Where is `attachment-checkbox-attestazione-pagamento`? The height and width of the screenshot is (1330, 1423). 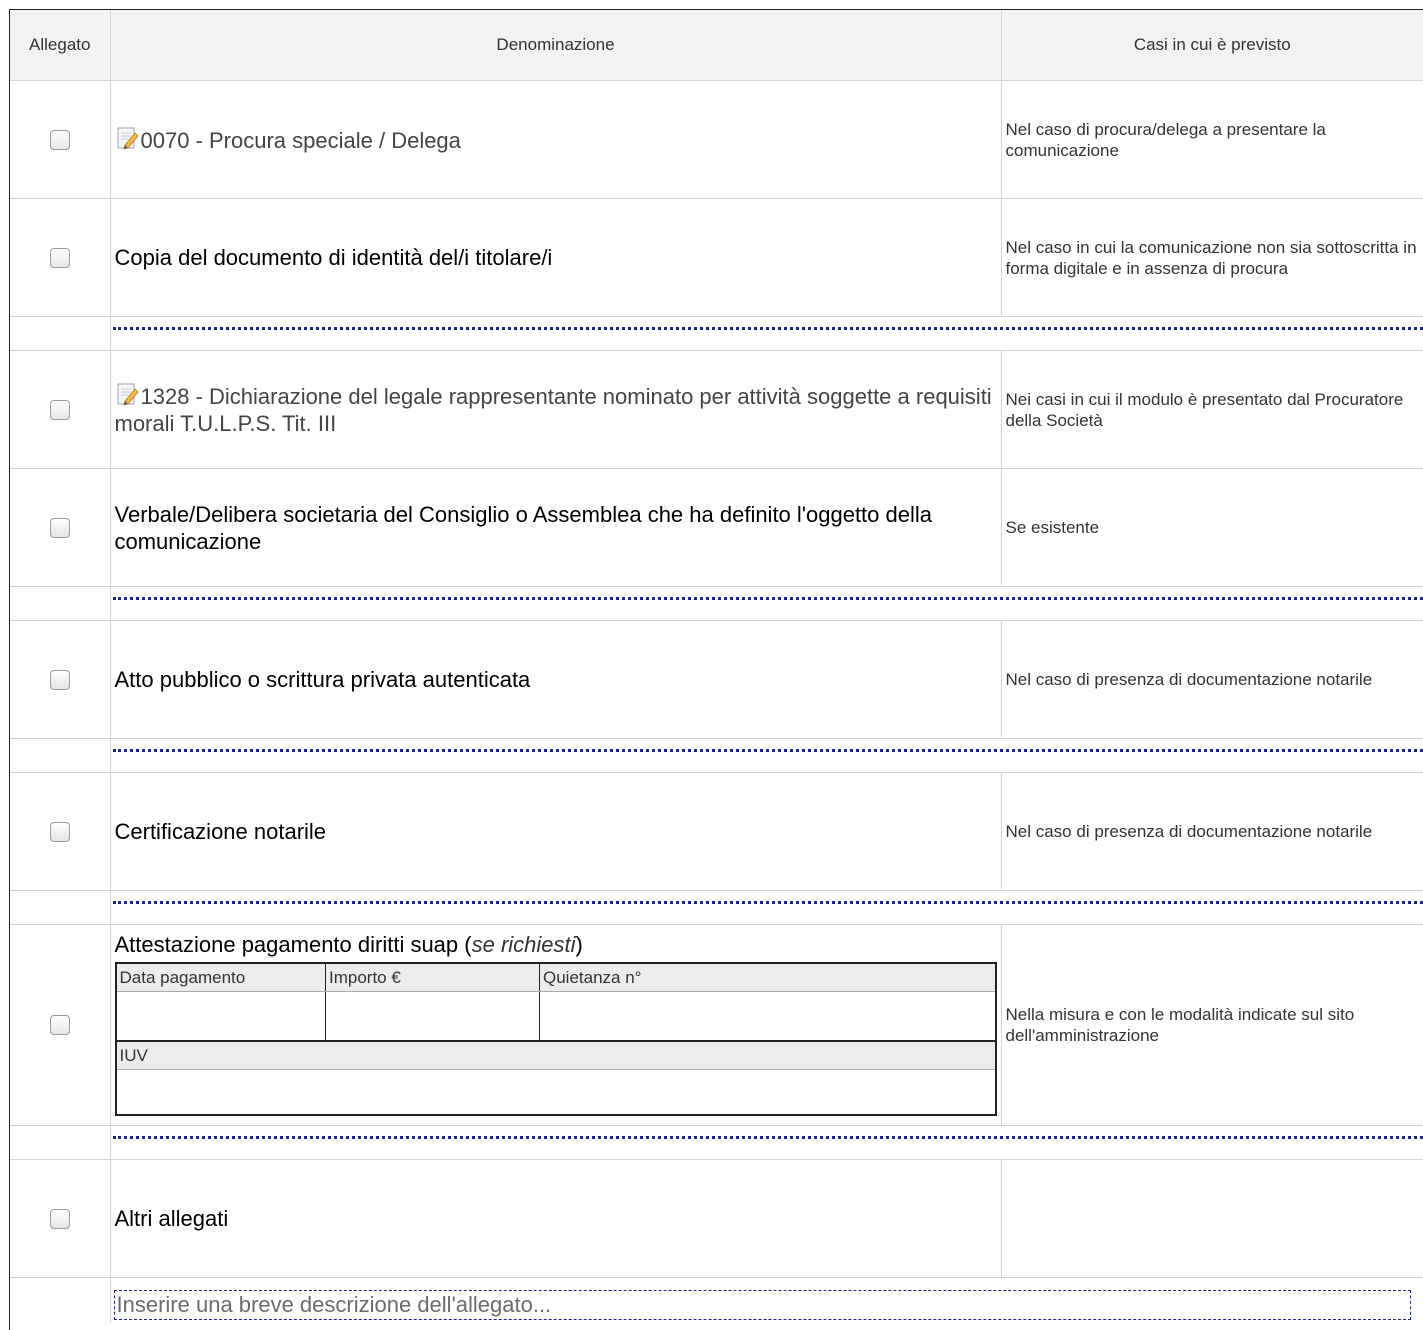
attachment-checkbox-attestazione-pagamento is located at coordinates (59, 1025).